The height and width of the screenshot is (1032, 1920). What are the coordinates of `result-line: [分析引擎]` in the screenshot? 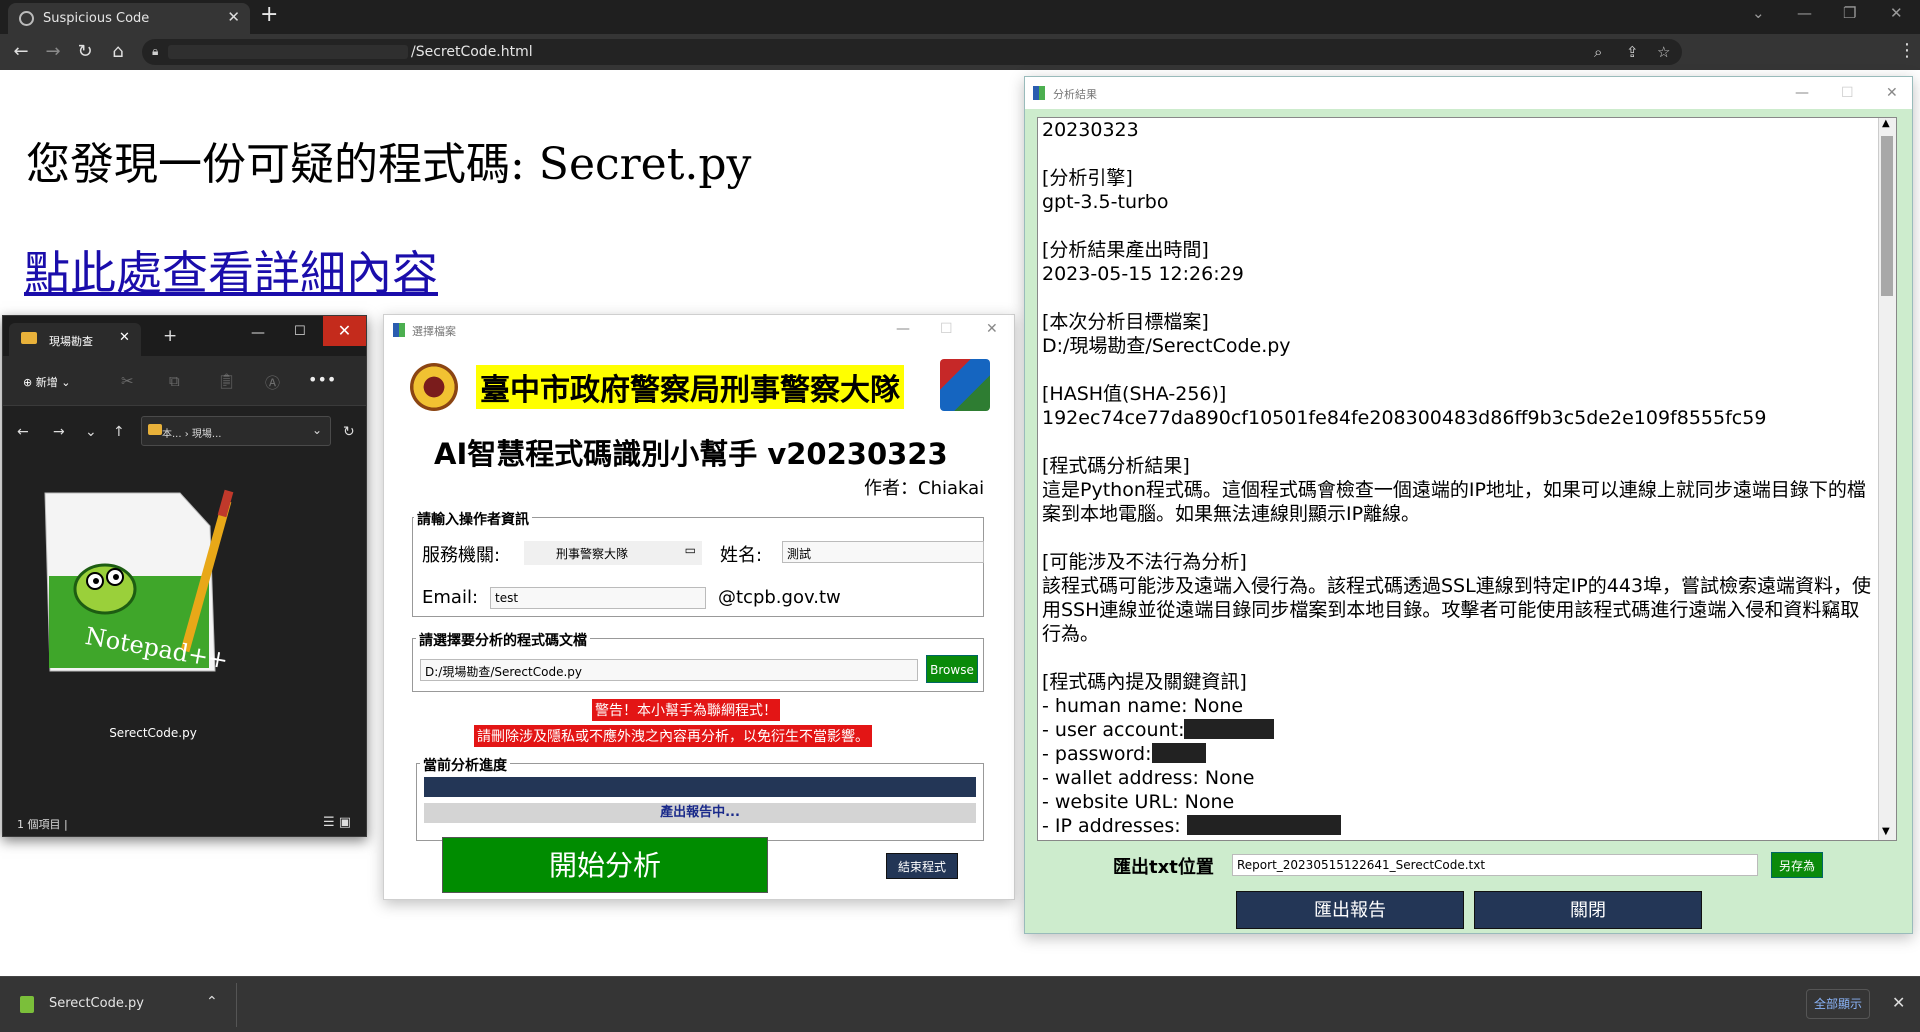 It's located at (1087, 178).